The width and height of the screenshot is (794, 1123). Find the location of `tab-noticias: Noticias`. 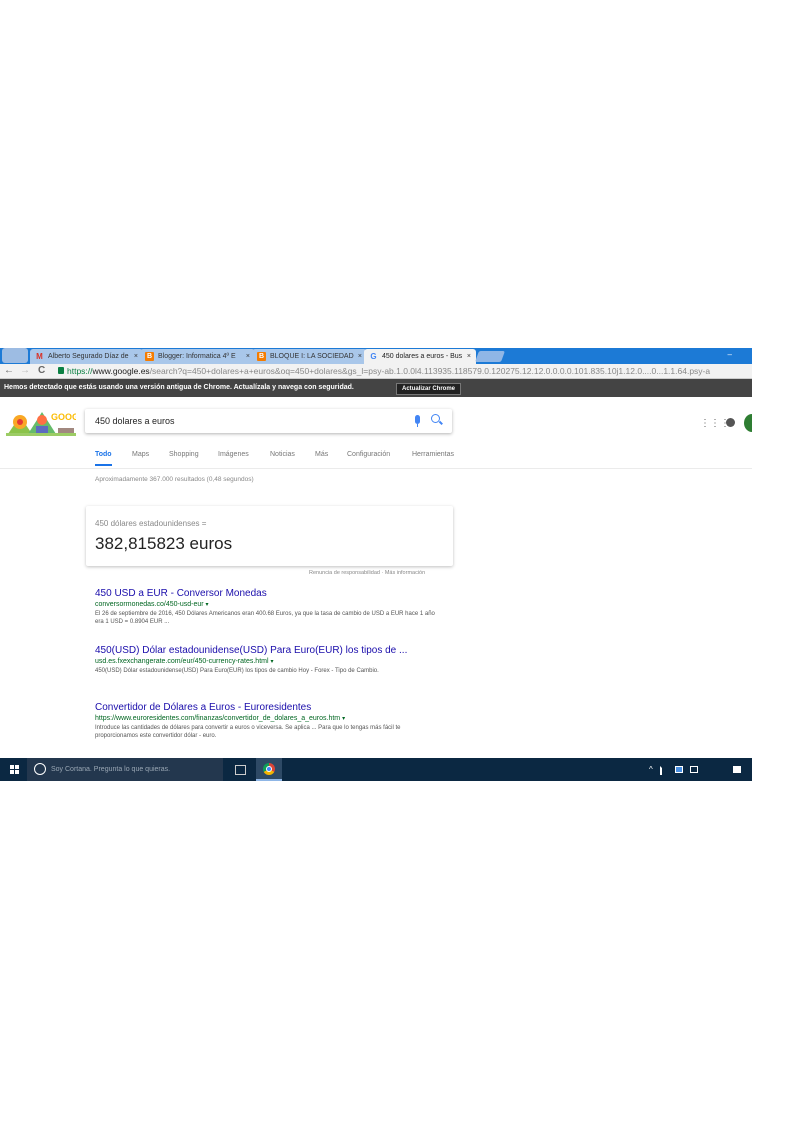

tab-noticias: Noticias is located at coordinates (282, 455).